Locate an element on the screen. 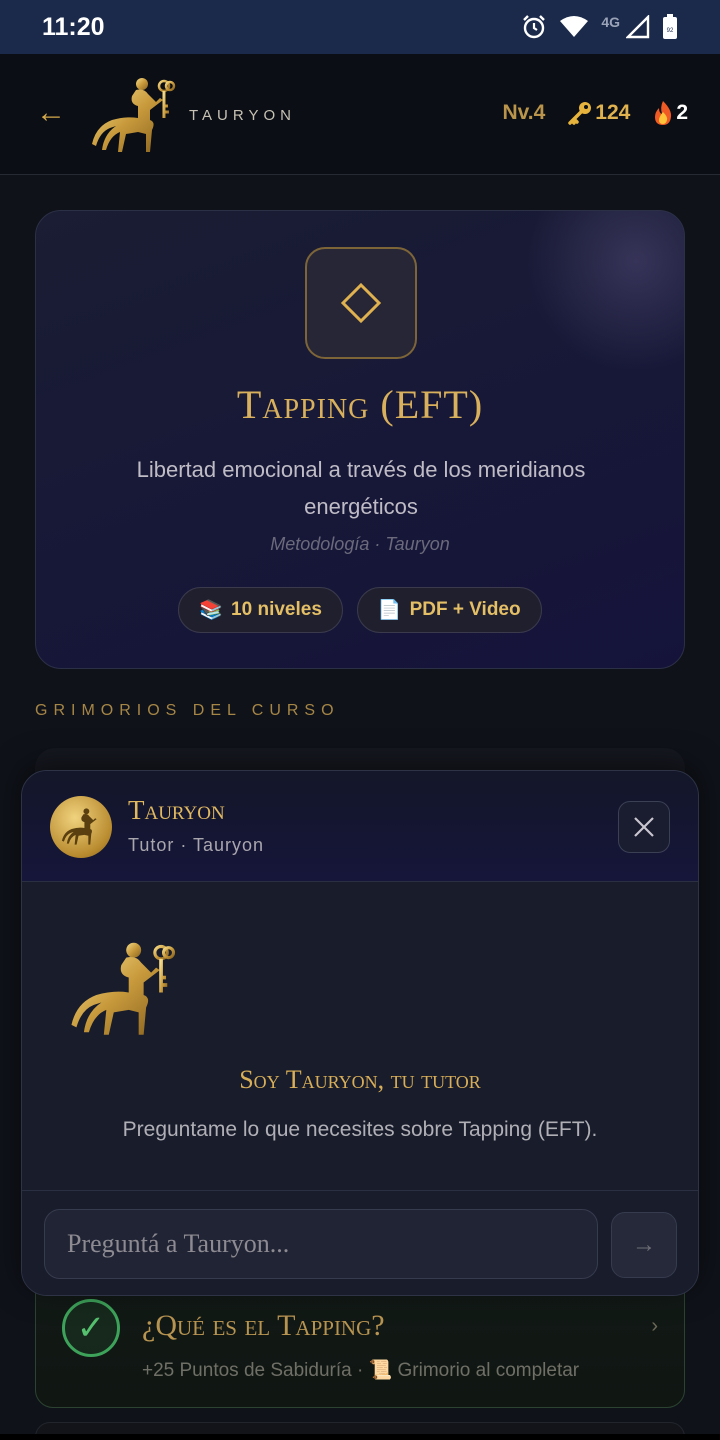  status-bar: 11:20 4G 92 is located at coordinates (360, 27).